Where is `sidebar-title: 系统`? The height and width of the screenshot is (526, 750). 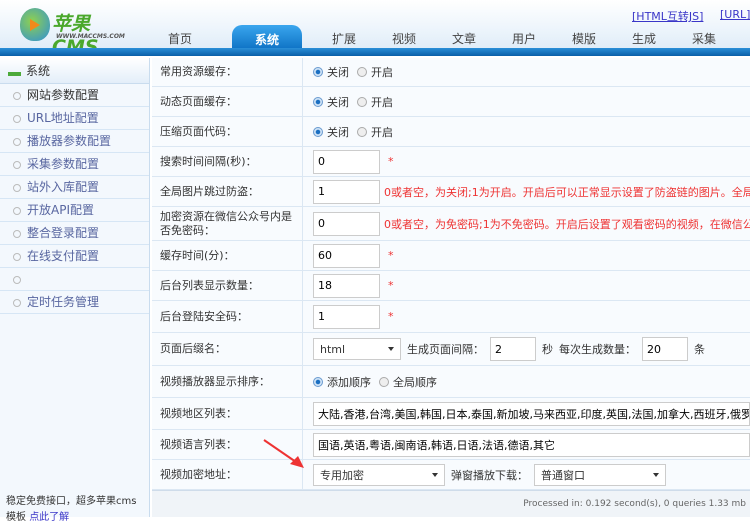 sidebar-title: 系统 is located at coordinates (38, 71).